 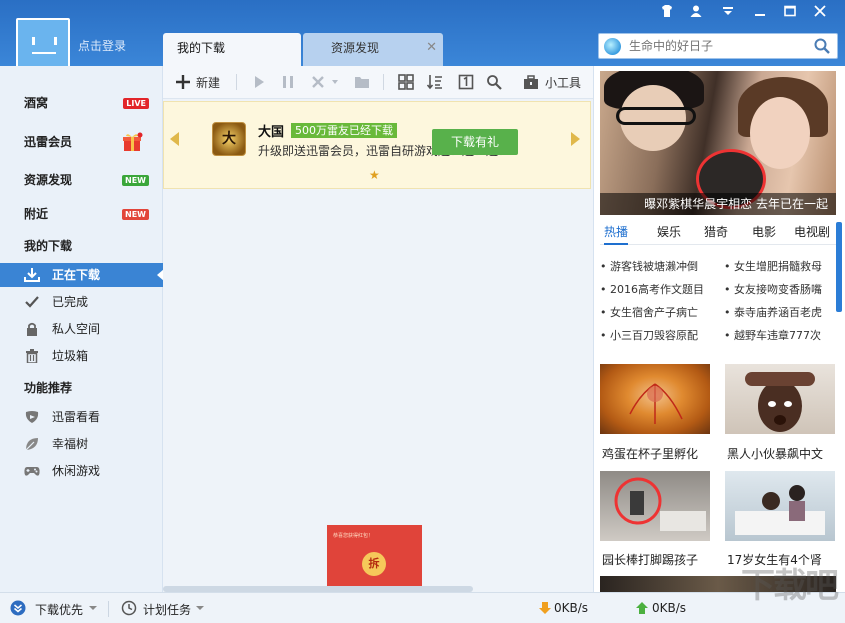 What do you see at coordinates (81, 417) in the screenshot?
I see `sidebar-item-kankan: 迅雷看看` at bounding box center [81, 417].